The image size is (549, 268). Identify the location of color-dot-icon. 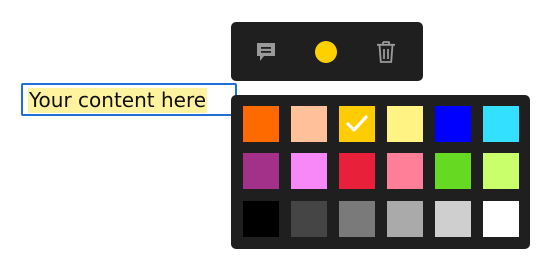
(326, 52).